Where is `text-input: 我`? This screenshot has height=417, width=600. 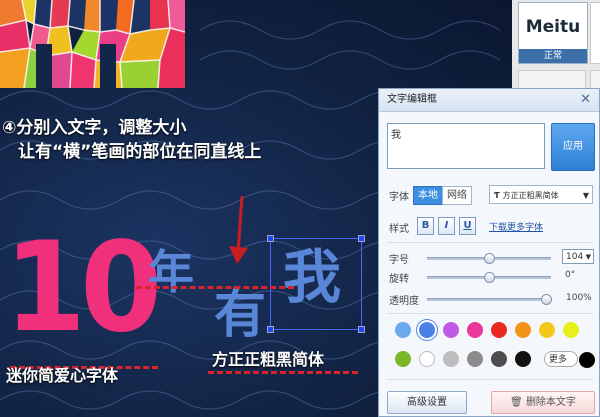
text-input: 我 is located at coordinates (466, 146).